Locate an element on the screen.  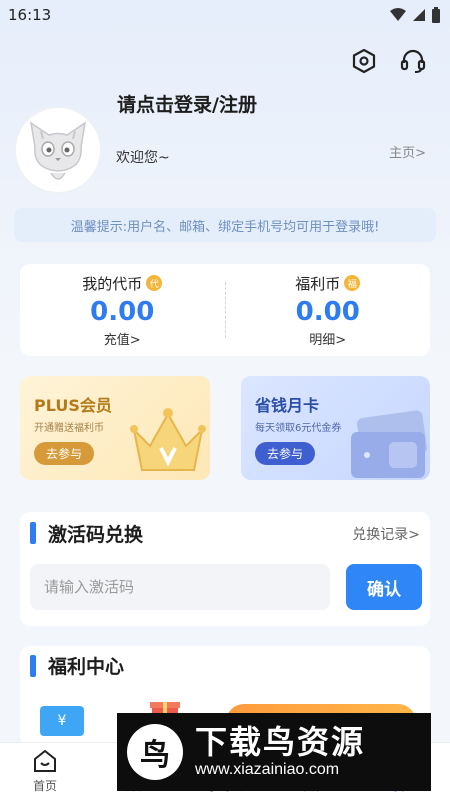
watermark-text: 下载鸟资源 www.xiazainiao.com is located at coordinates (280, 751).